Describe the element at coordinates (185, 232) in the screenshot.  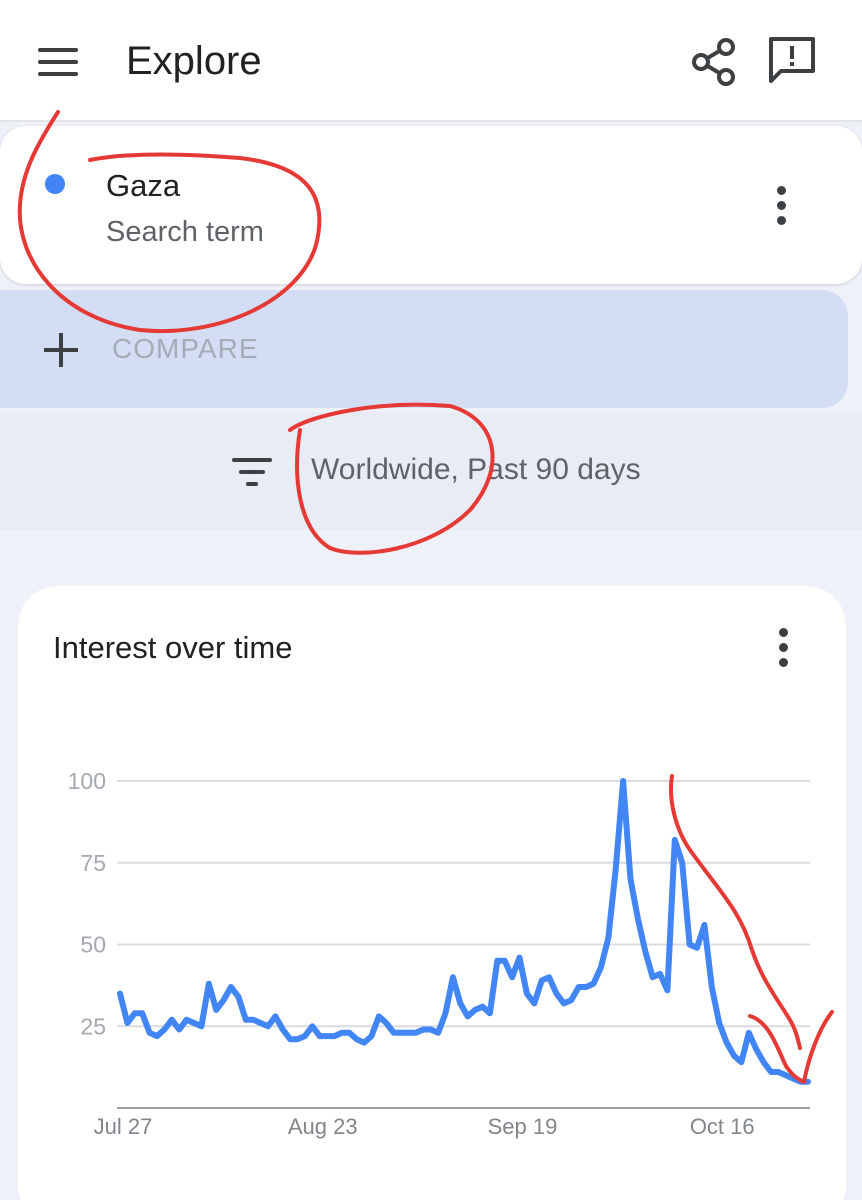
I see `search-term-type: Search term` at that location.